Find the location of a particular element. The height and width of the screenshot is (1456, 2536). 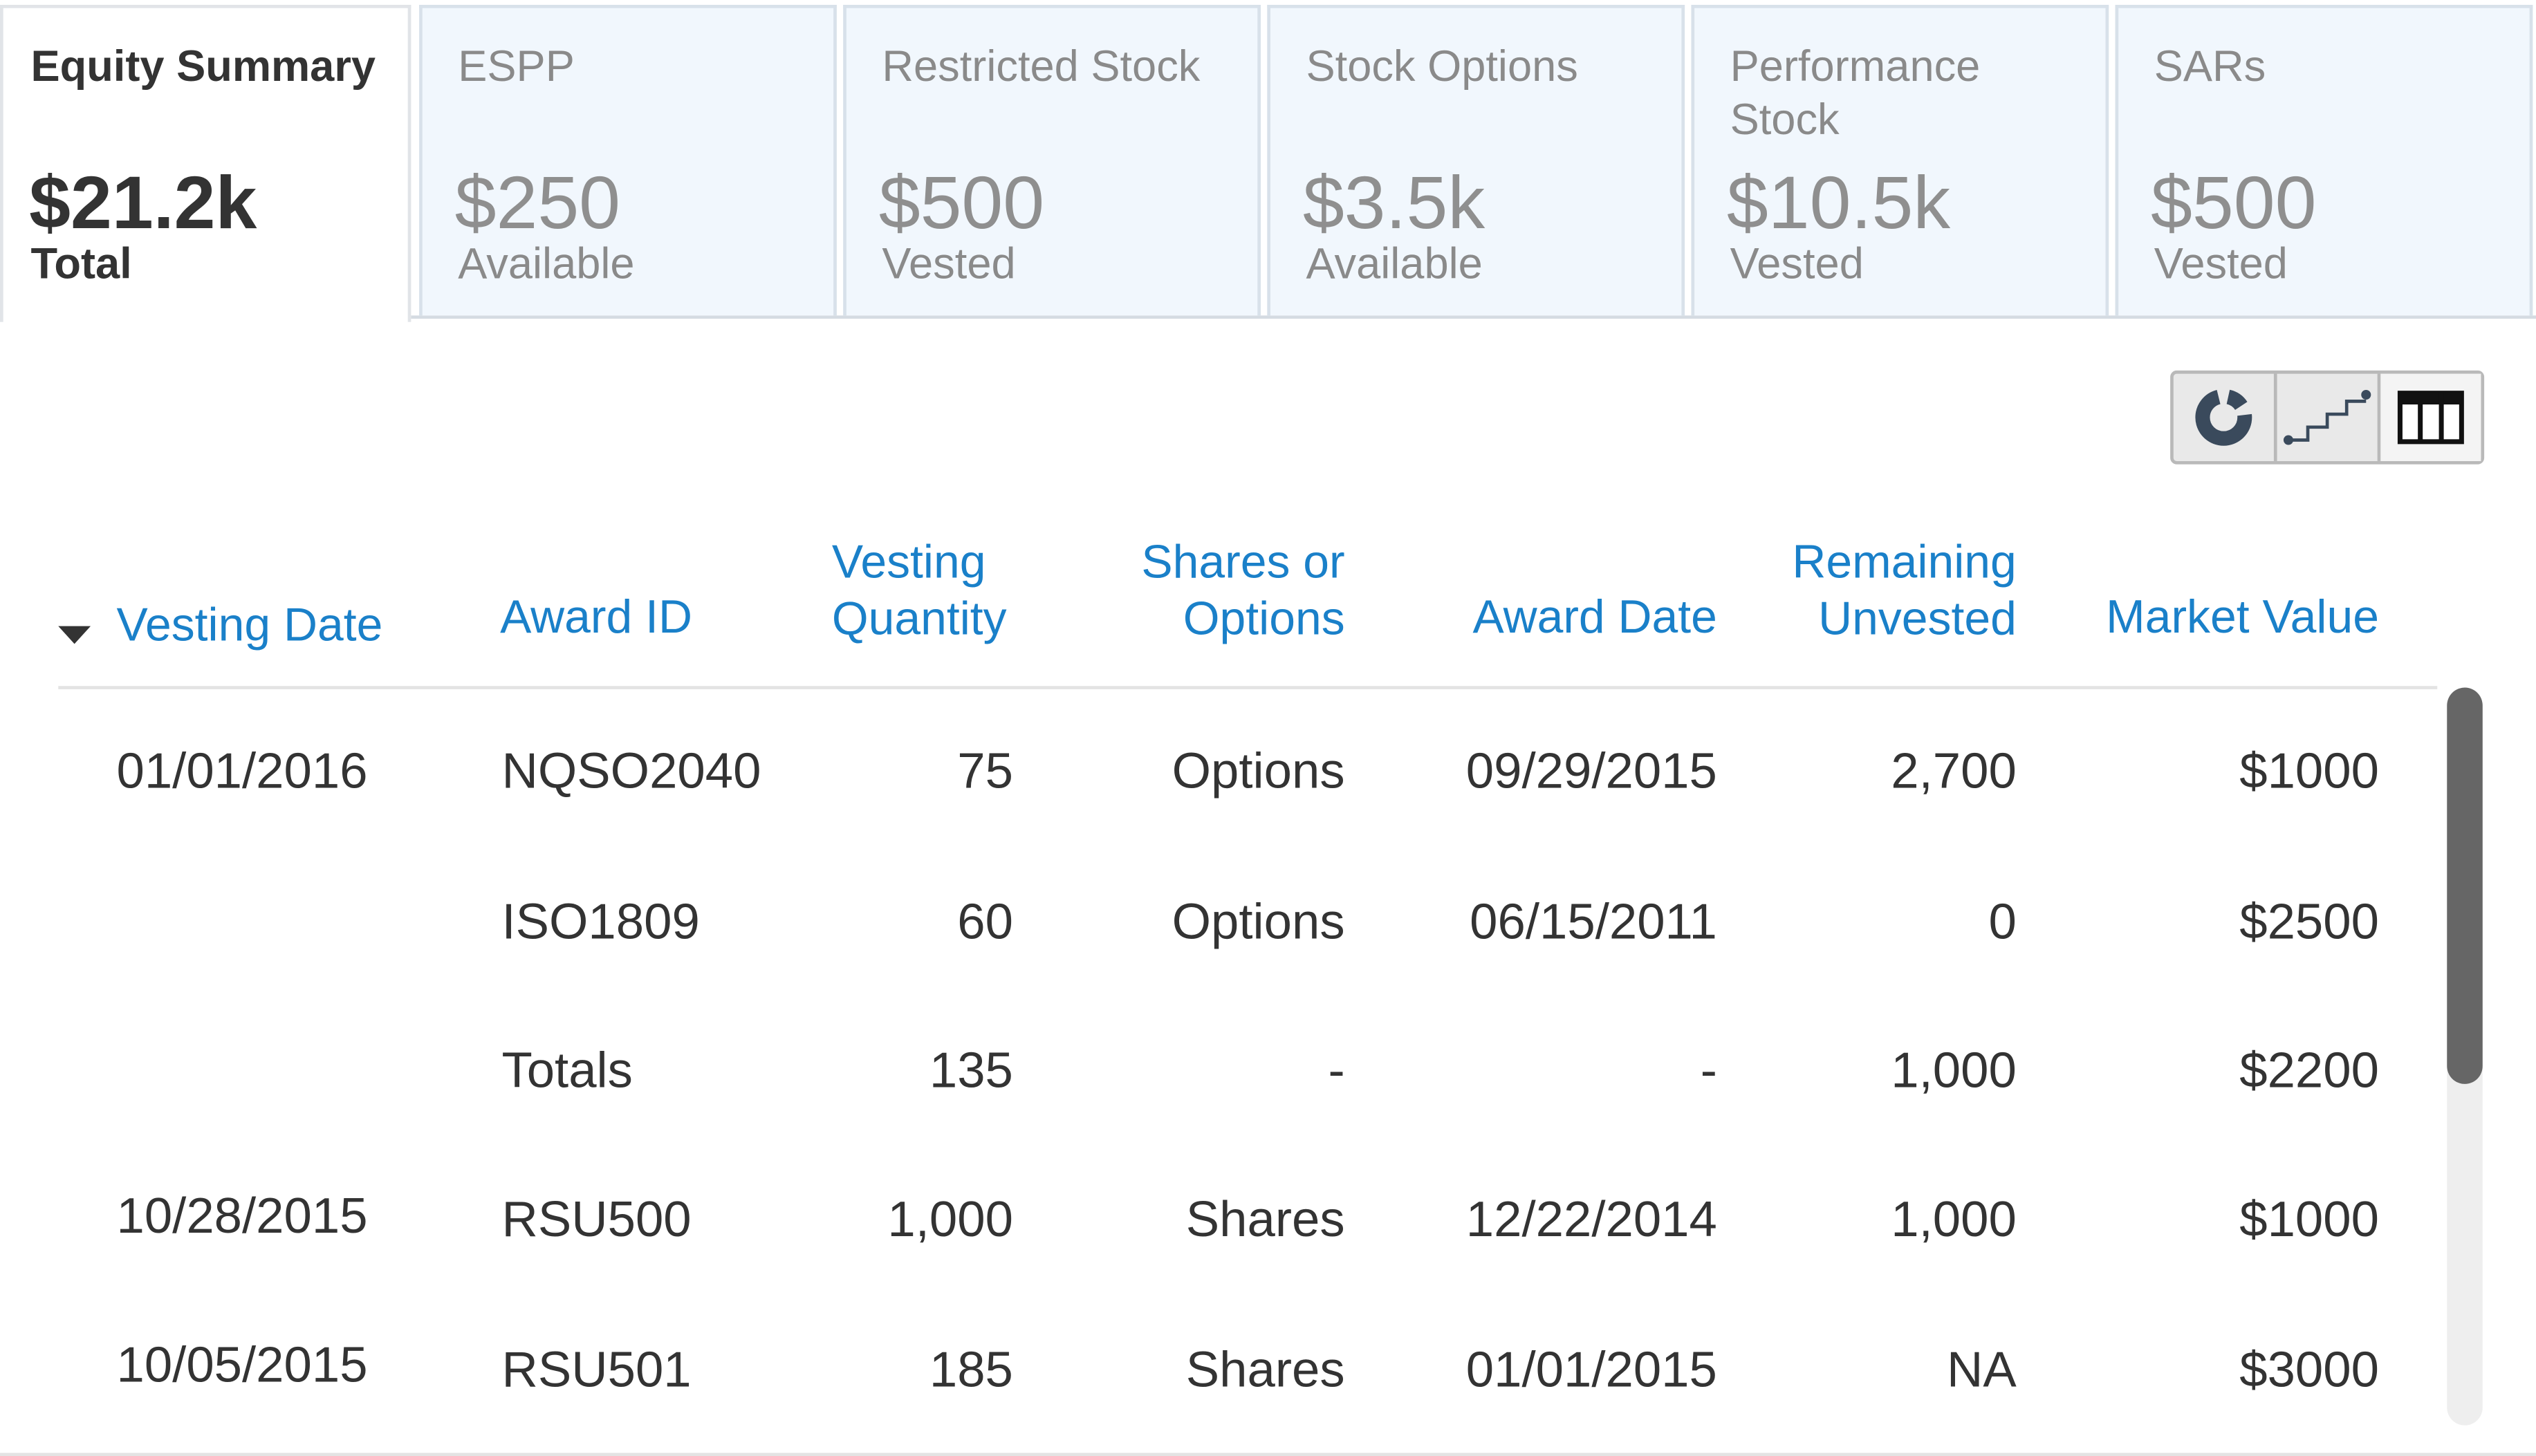

step-view-button is located at coordinates (2329, 417).